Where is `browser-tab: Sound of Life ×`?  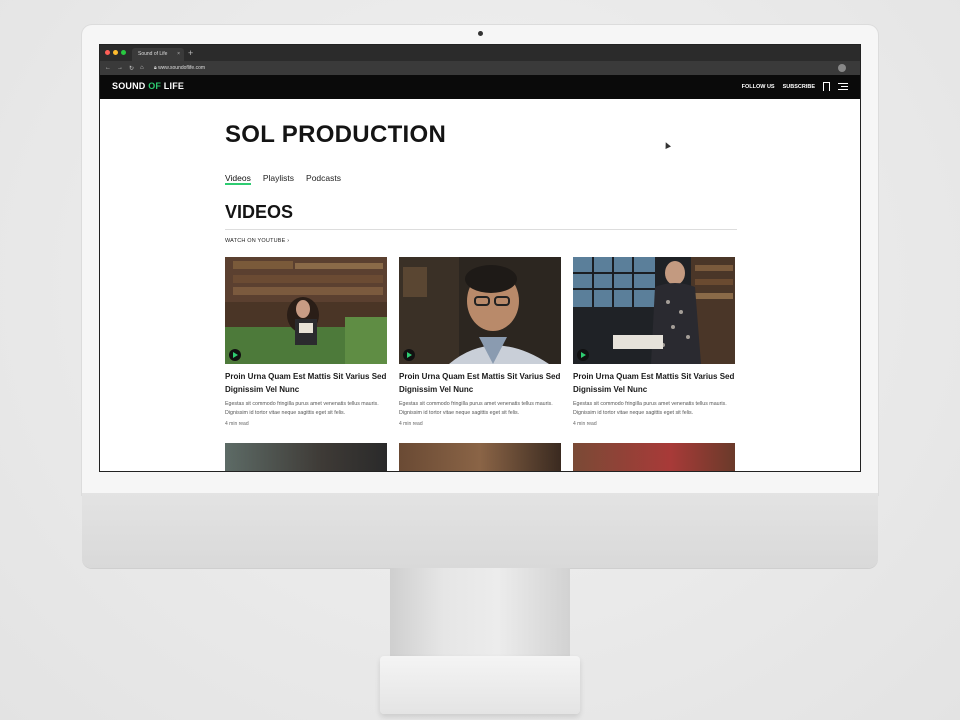 browser-tab: Sound of Life × is located at coordinates (158, 54).